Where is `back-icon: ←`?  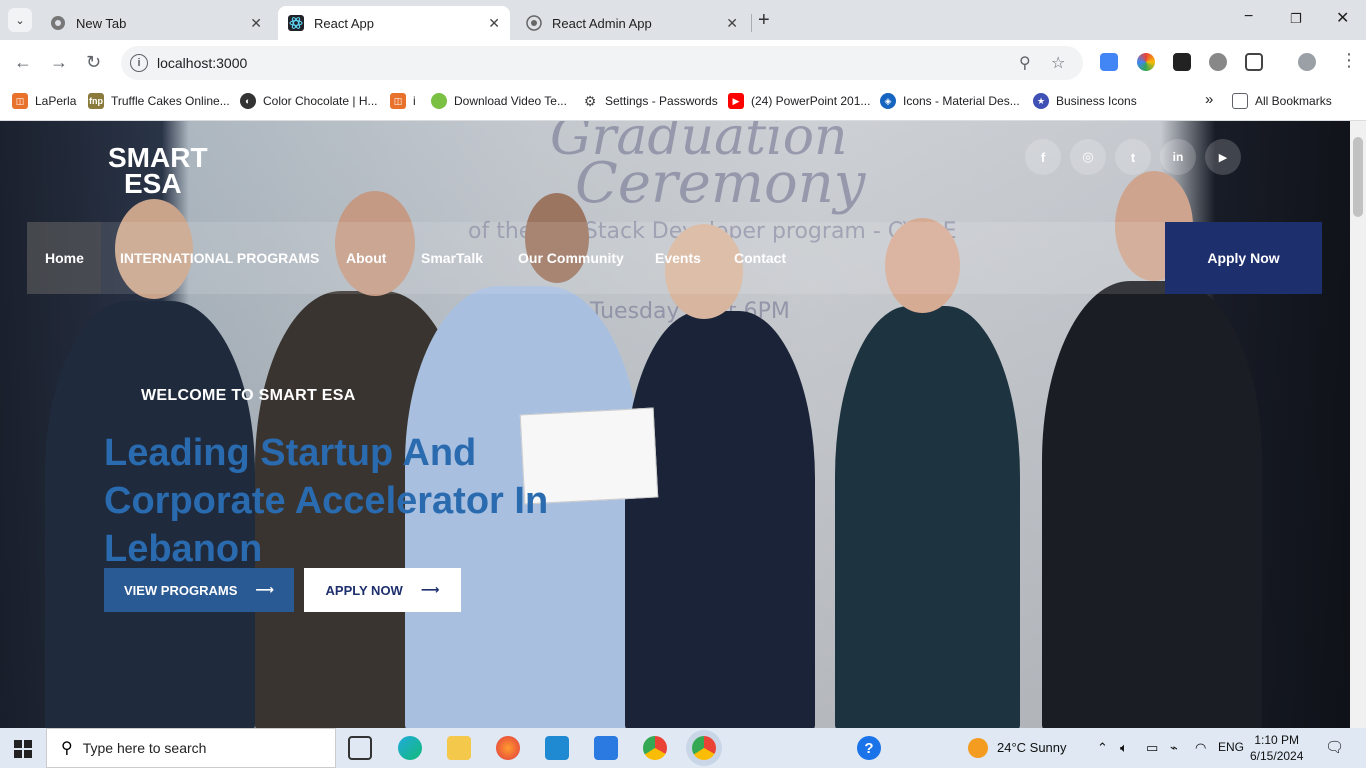
back-icon: ← is located at coordinates (23, 62).